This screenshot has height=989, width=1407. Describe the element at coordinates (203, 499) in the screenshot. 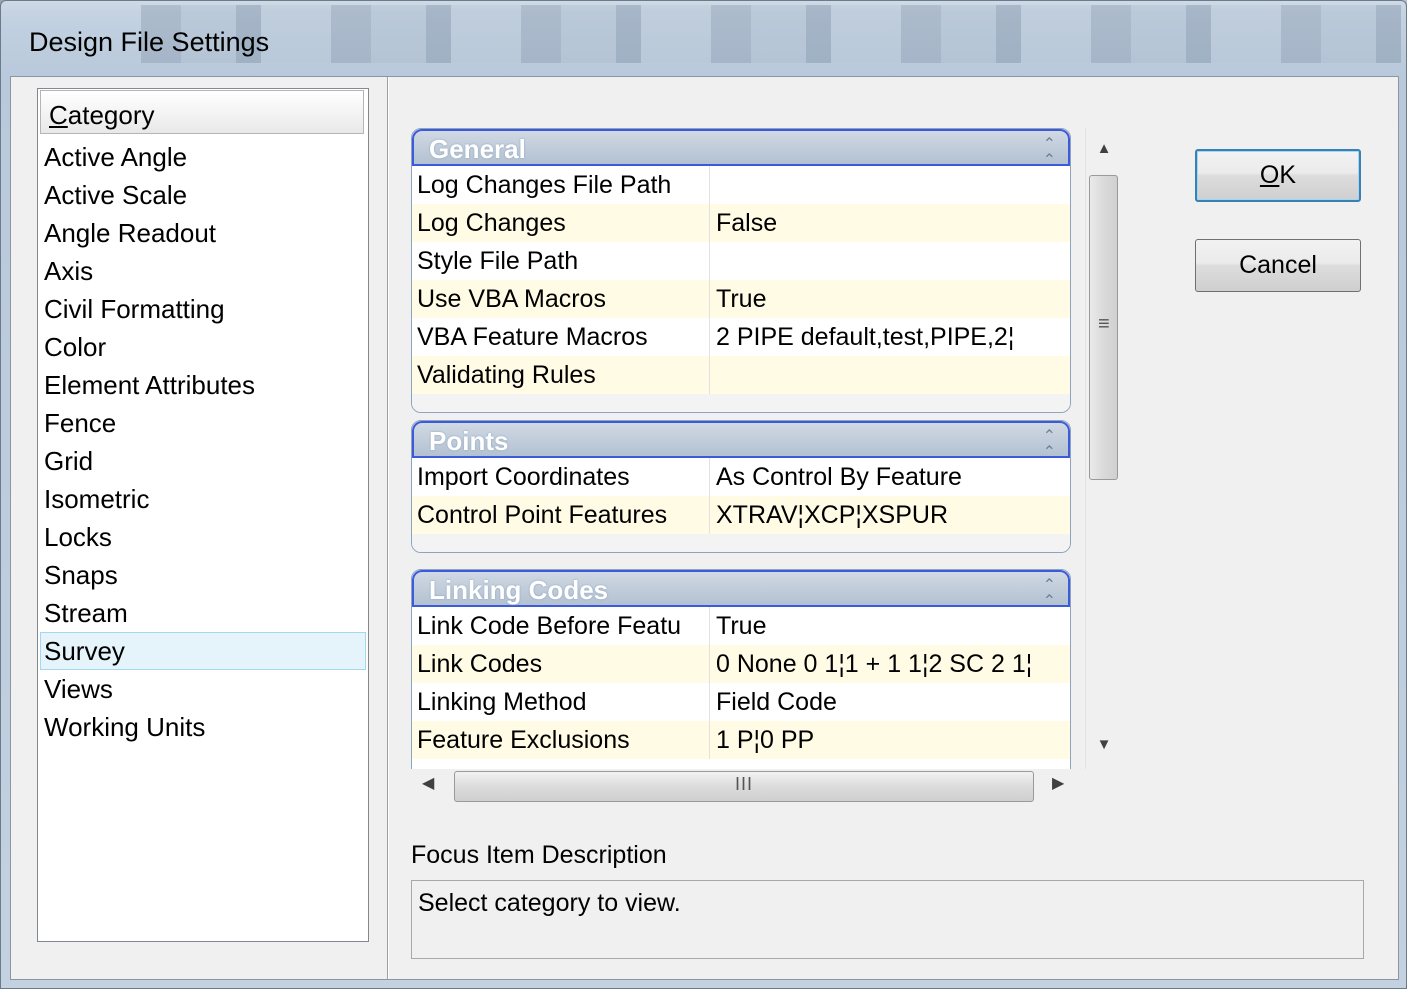

I see `category-item-isometric: Isometric` at that location.